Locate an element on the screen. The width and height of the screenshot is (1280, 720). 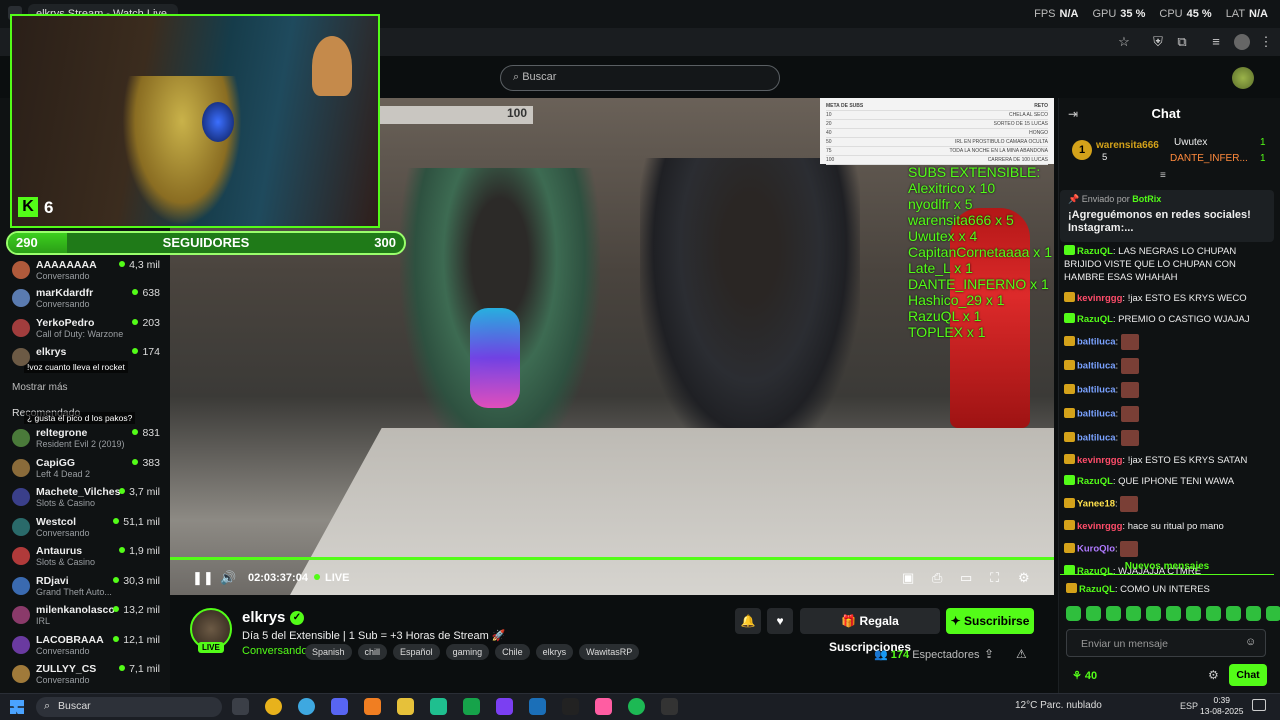
sidebar-channel: CapiGG Left 4 Dead 2 383 is located at coordinates (89, 469).